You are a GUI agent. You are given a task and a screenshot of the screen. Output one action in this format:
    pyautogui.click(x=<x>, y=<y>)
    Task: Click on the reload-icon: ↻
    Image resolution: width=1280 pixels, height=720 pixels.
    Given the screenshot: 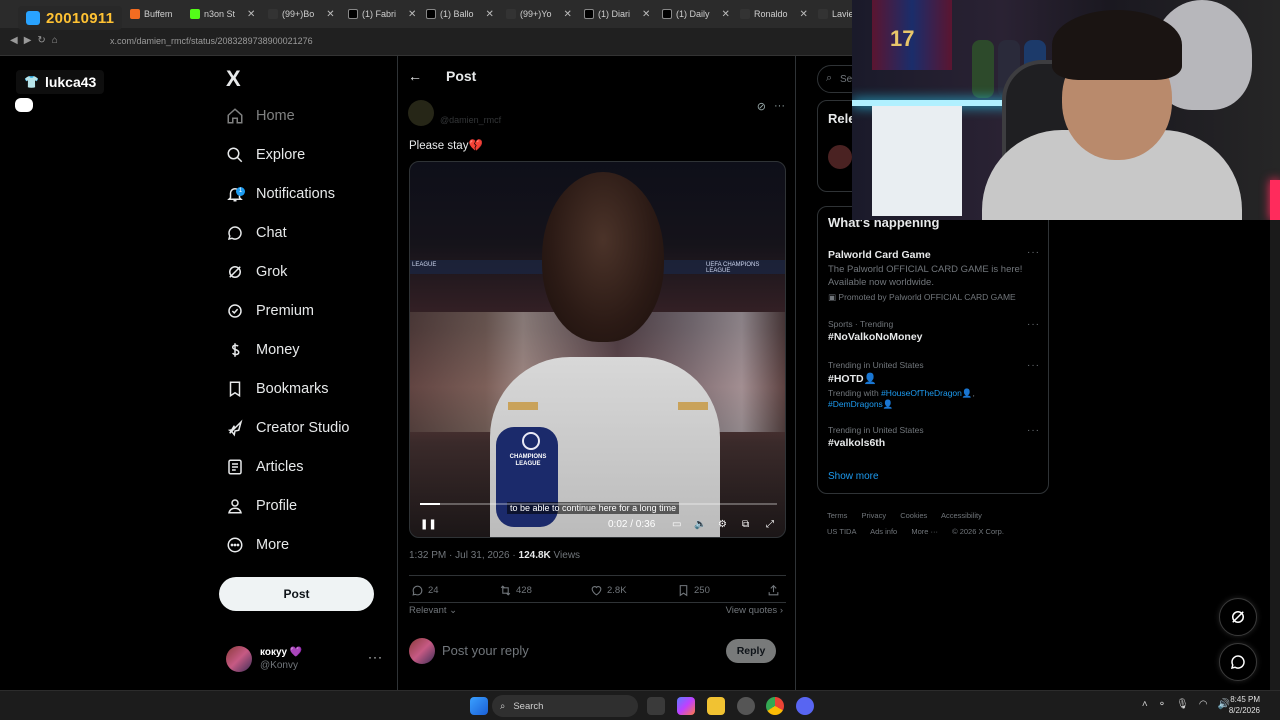 What is the action you would take?
    pyautogui.click(x=41, y=40)
    